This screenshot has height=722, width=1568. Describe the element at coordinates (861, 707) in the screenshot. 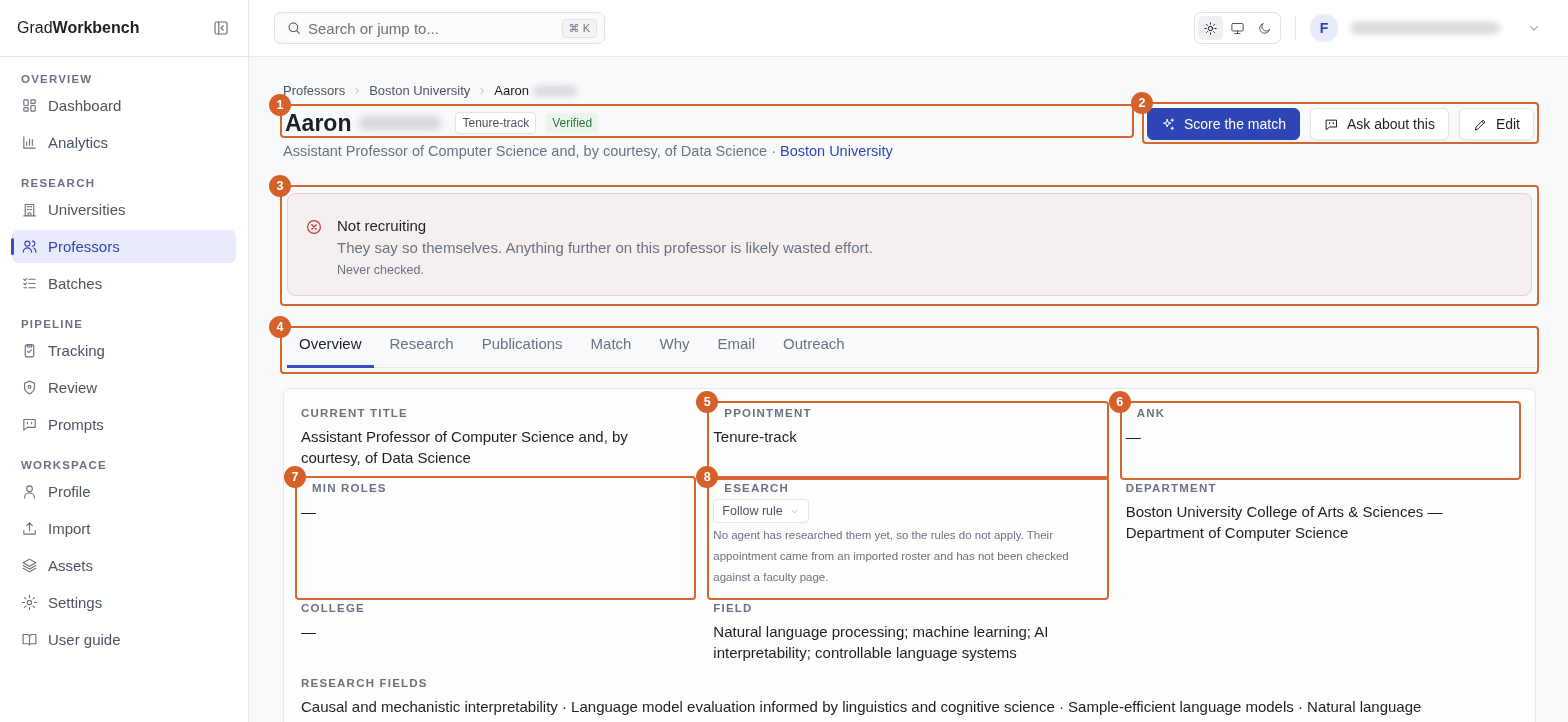

I see `field-value: Causal and mechanistic interpretability · Language model evaluation informed by linguistics and cognitive science · Sample-efficient language models · Natural language` at that location.